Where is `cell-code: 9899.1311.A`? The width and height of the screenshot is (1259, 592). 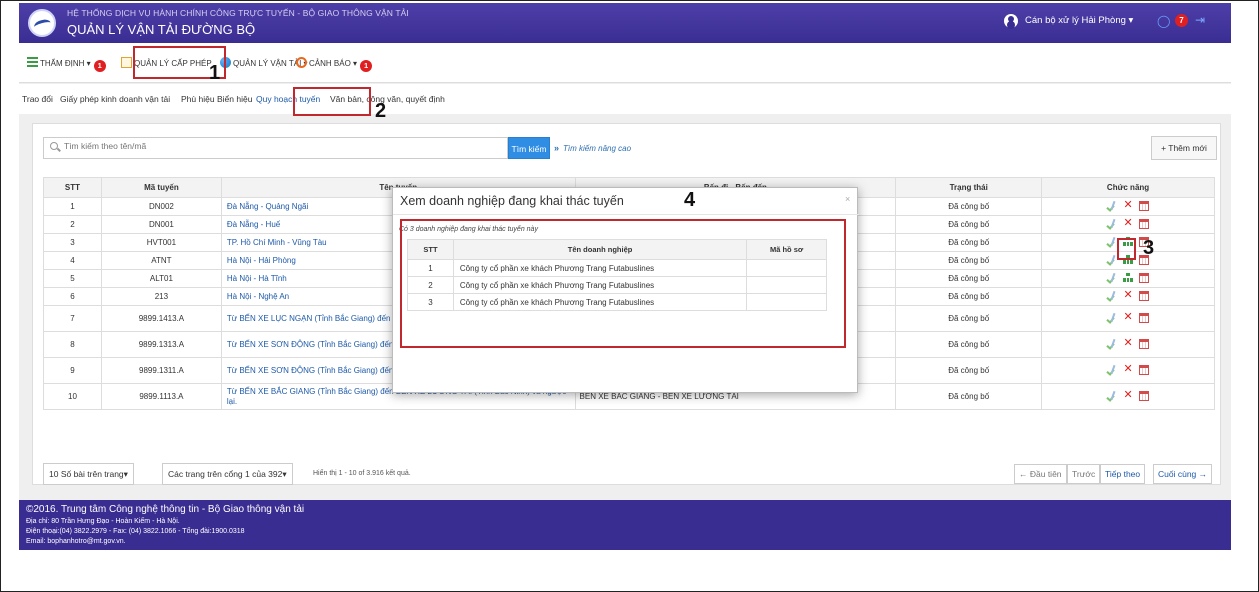 cell-code: 9899.1311.A is located at coordinates (161, 370).